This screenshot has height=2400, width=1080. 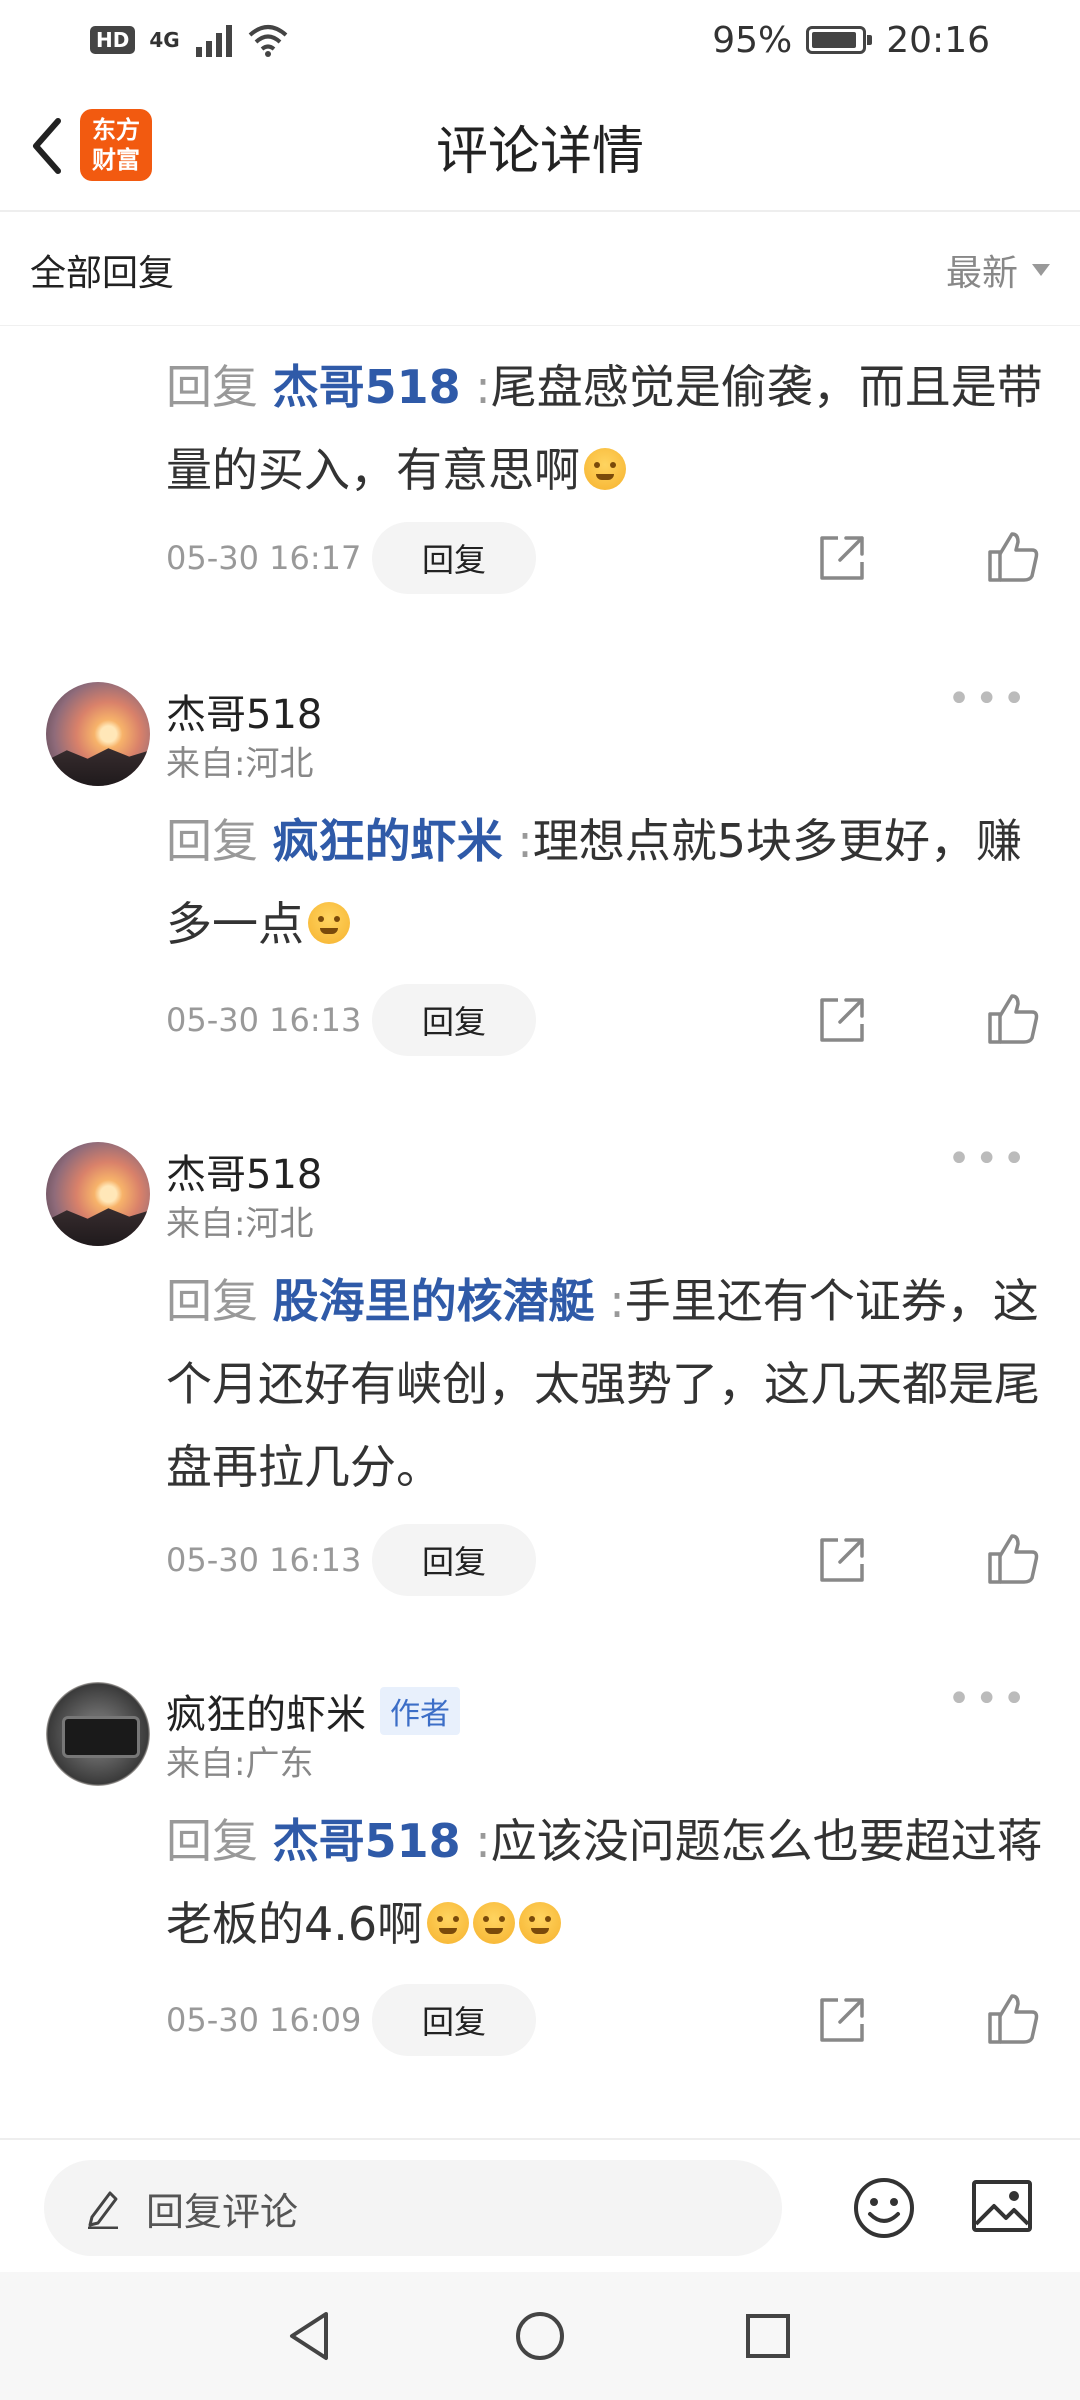 I want to click on comment-body: 回复 杰哥518 :应该没问题怎么也要超过蒋老板的4.6啊, so click(x=606, y=1883).